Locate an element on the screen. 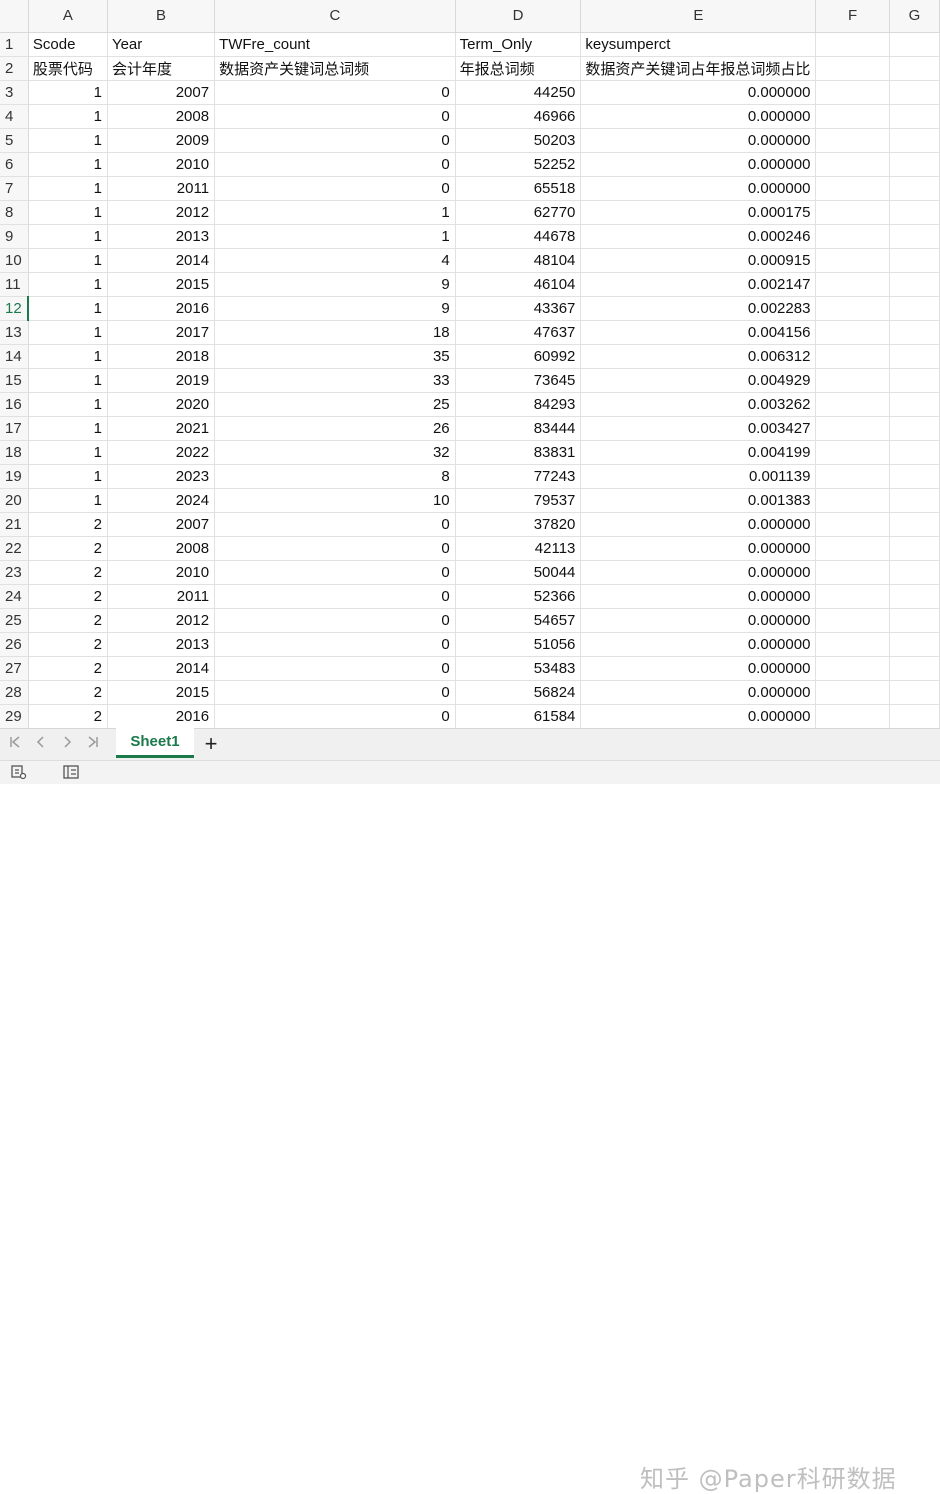 This screenshot has height=1494, width=940. cell-e: 0.006312 is located at coordinates (698, 356).